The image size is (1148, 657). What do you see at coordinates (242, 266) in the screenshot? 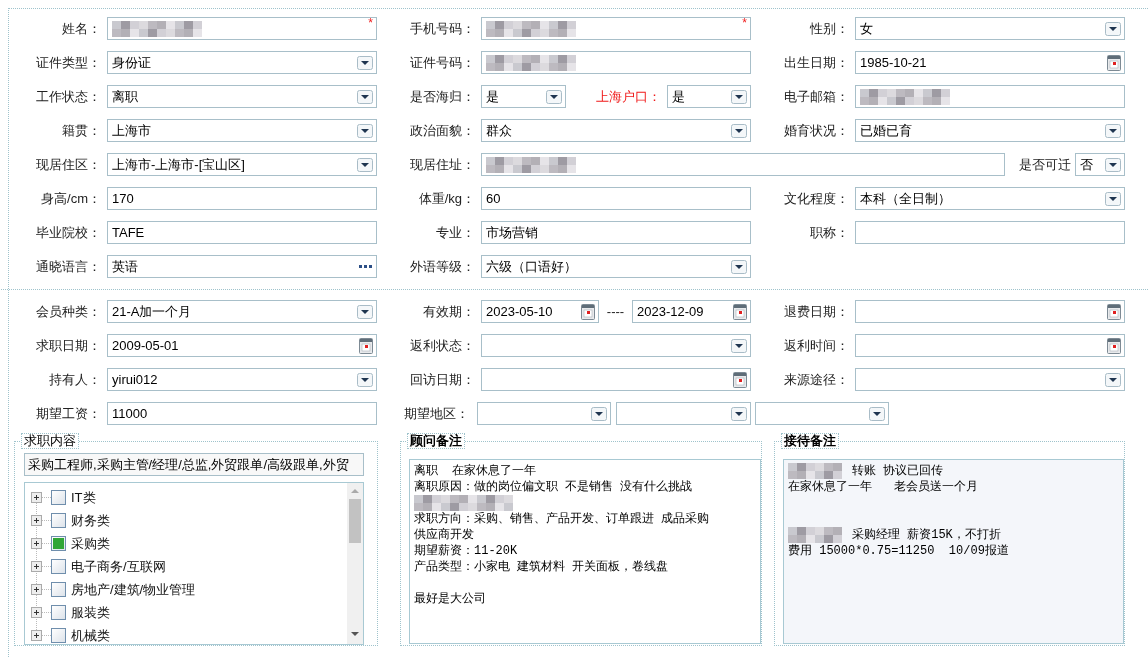
I see `text-field: 英语` at bounding box center [242, 266].